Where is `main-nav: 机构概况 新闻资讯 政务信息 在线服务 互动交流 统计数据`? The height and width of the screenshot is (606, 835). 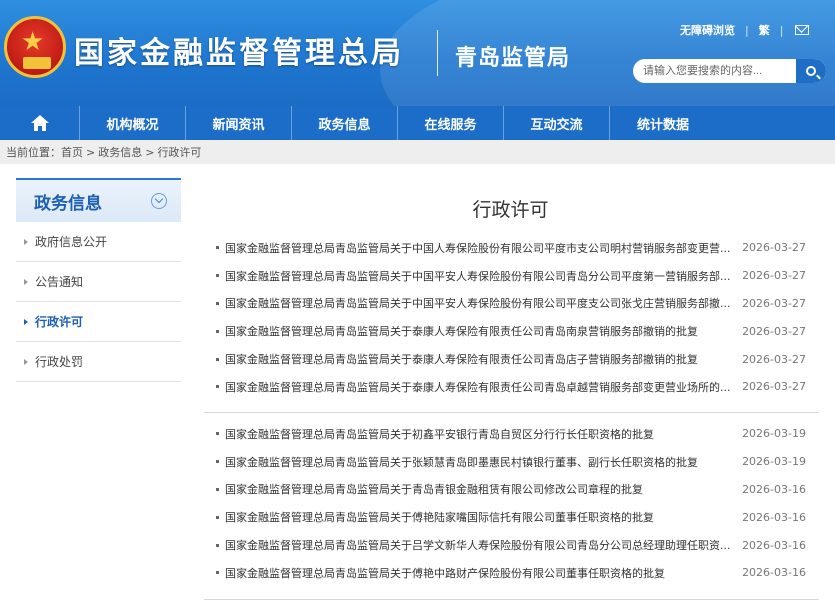
main-nav: 机构概况 新闻资讯 政务信息 在线服务 互动交流 统计数据 is located at coordinates (417, 123).